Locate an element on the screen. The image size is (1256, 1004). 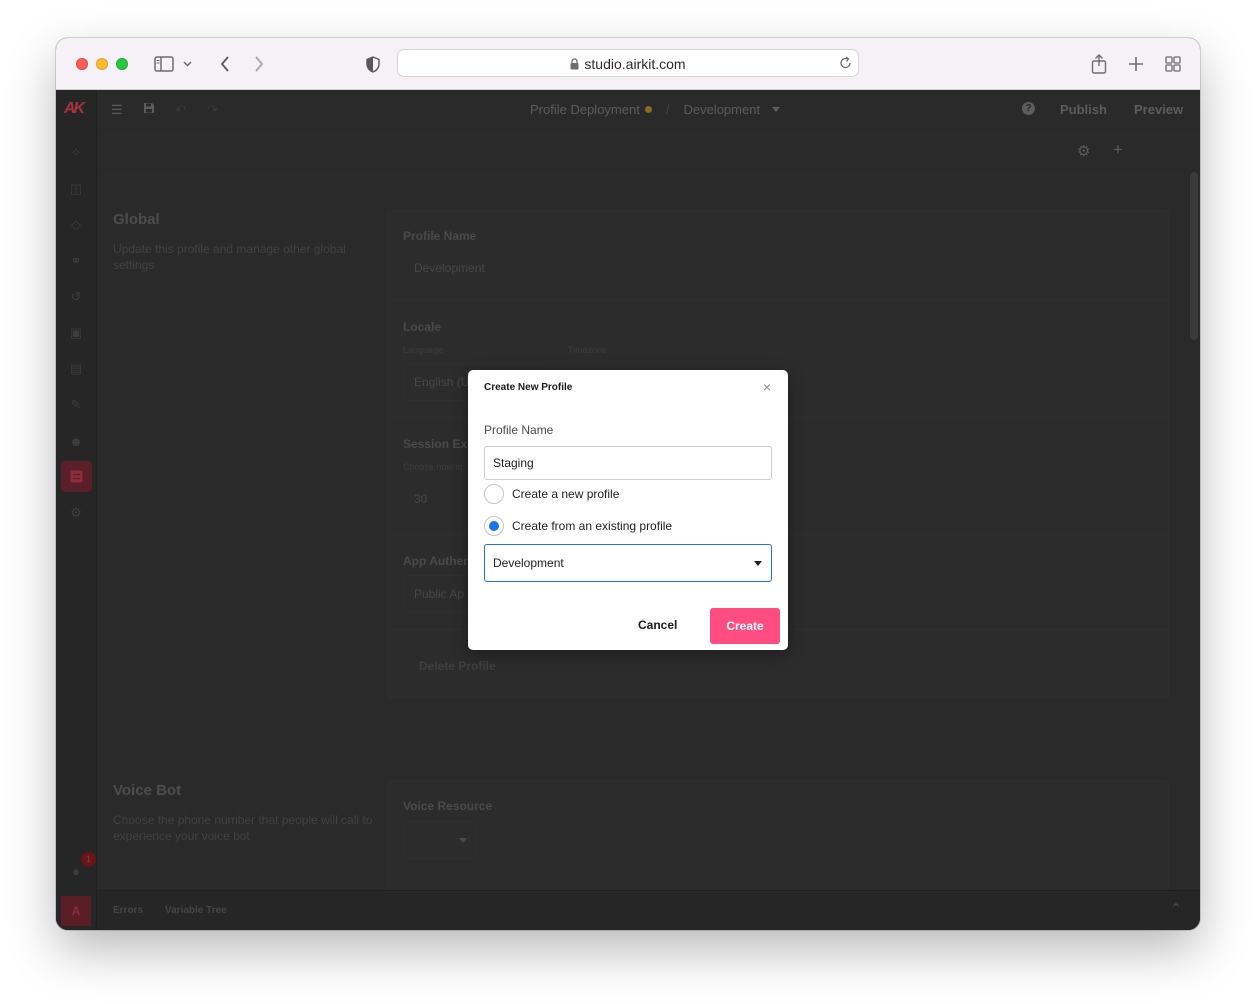
browser-toolbar: studio.airkit.com is located at coordinates (628, 64).